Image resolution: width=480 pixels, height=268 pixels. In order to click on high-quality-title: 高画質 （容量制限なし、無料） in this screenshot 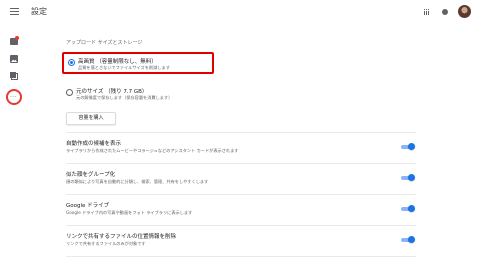, I will do `click(117, 62)`.